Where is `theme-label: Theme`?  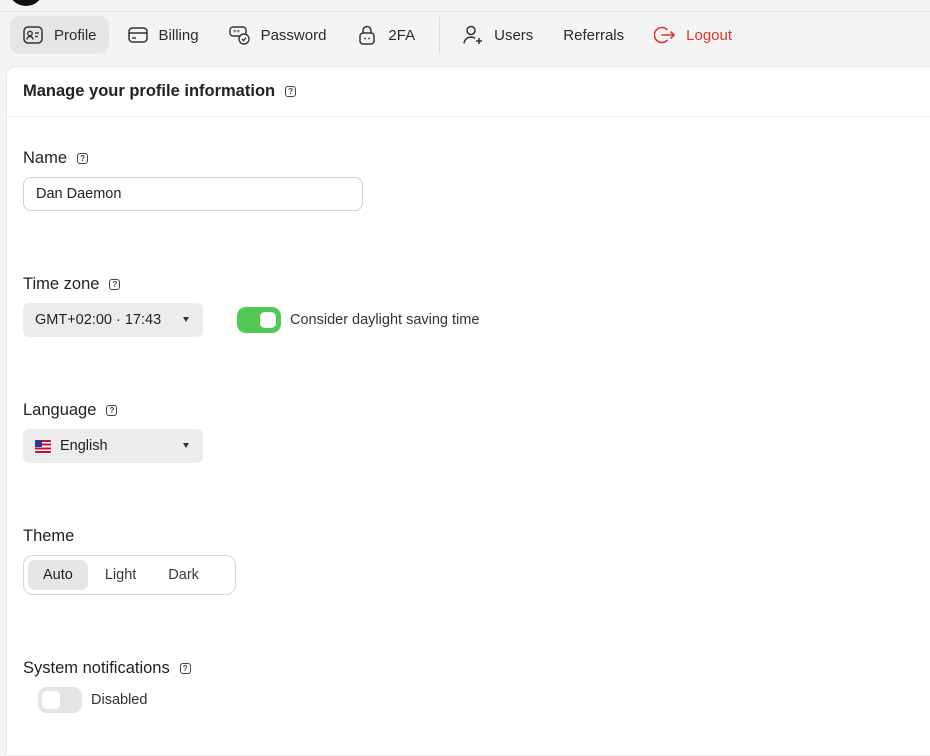
theme-label: Theme is located at coordinates (48, 536).